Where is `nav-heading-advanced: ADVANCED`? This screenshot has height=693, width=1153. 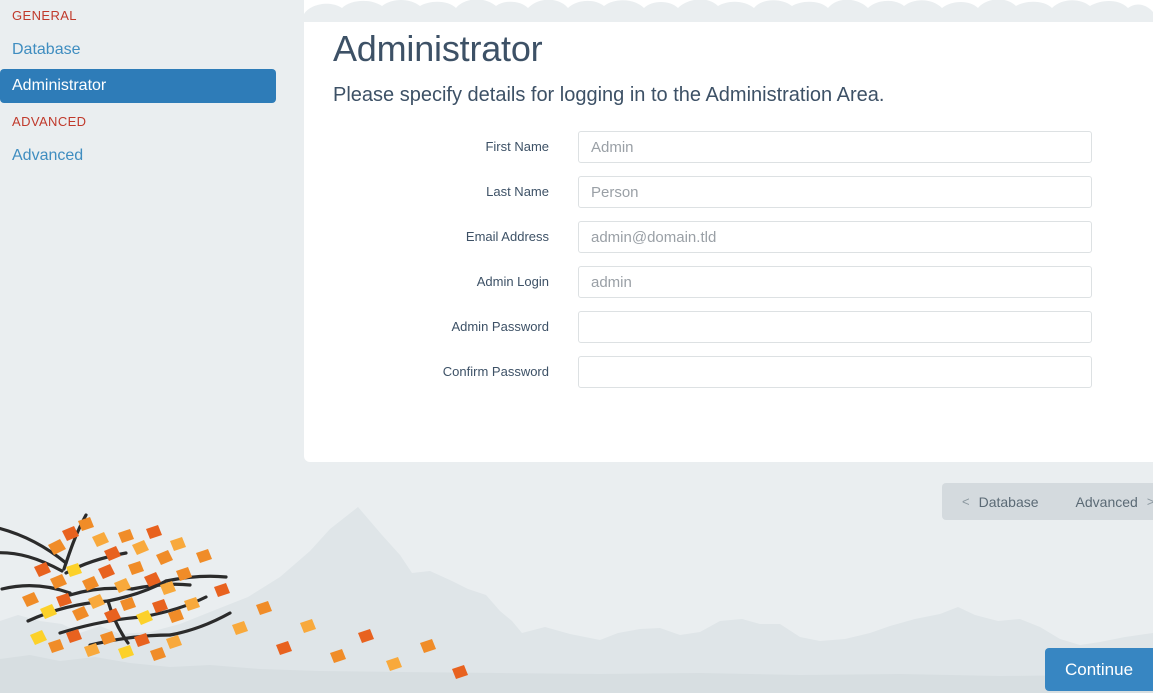
nav-heading-advanced: ADVANCED is located at coordinates (49, 121).